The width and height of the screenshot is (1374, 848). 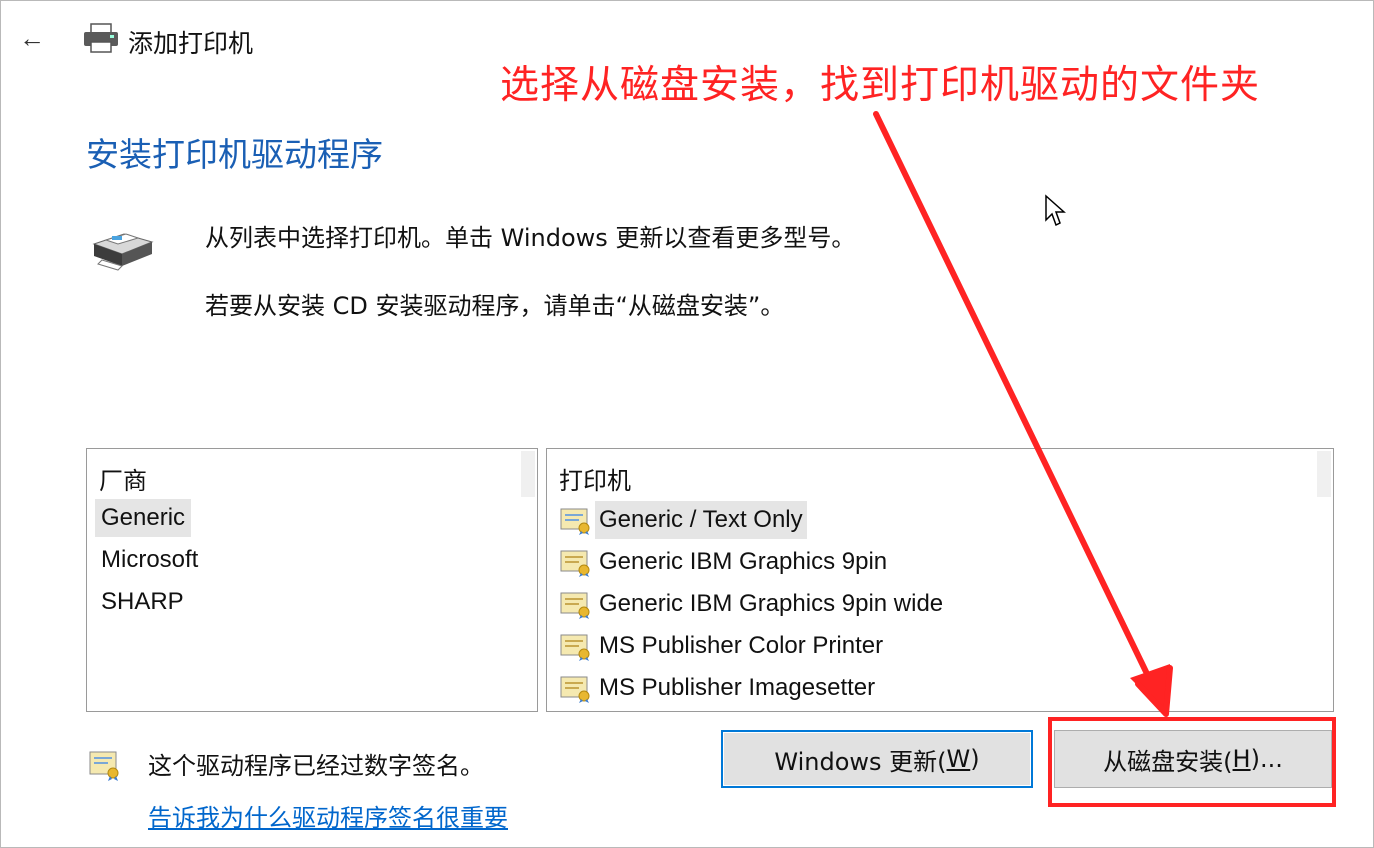 What do you see at coordinates (975, 759) in the screenshot?
I see `windows-update-label-suffix: )` at bounding box center [975, 759].